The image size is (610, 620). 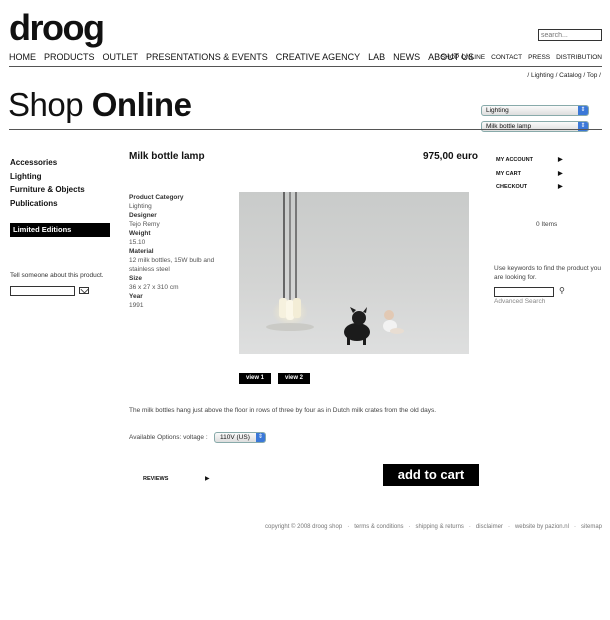 What do you see at coordinates (57, 275) in the screenshot?
I see `tell-a-friend-label: Tell someone about this product.` at bounding box center [57, 275].